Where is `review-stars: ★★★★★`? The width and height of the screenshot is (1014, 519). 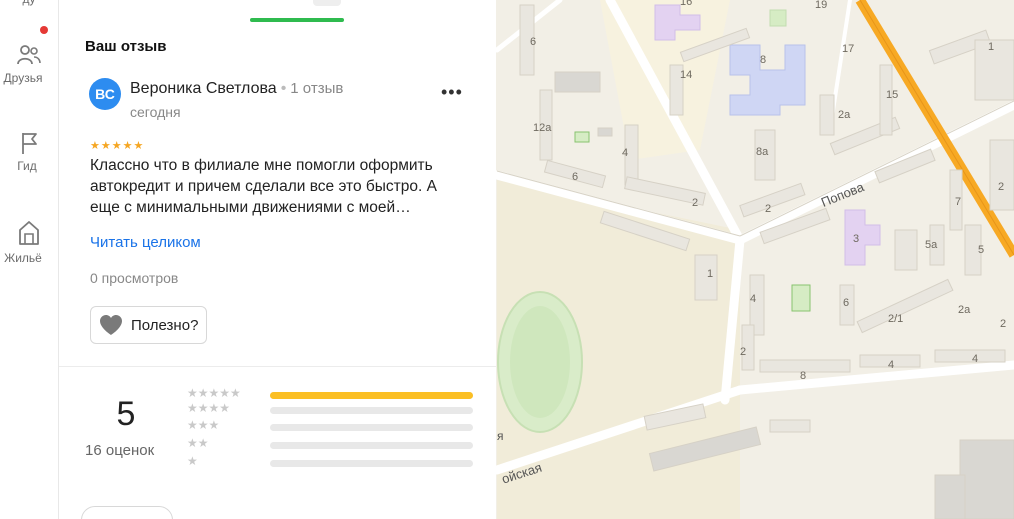
review-stars: ★★★★★ is located at coordinates (117, 146).